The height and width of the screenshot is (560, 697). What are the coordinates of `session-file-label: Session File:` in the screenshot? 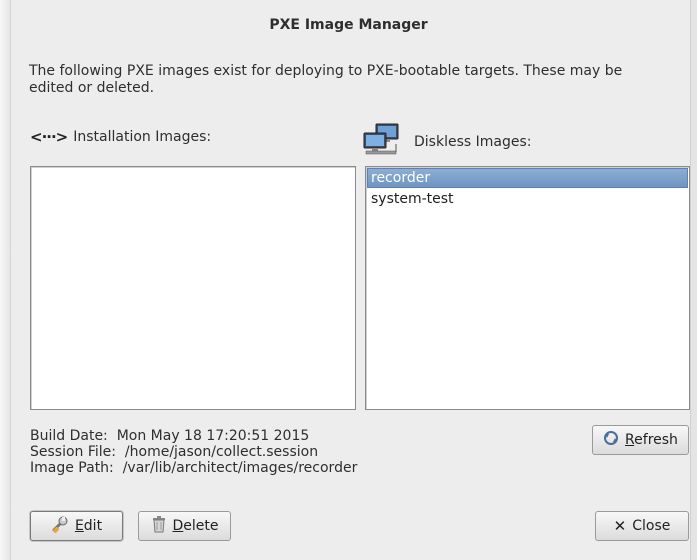 It's located at (73, 452).